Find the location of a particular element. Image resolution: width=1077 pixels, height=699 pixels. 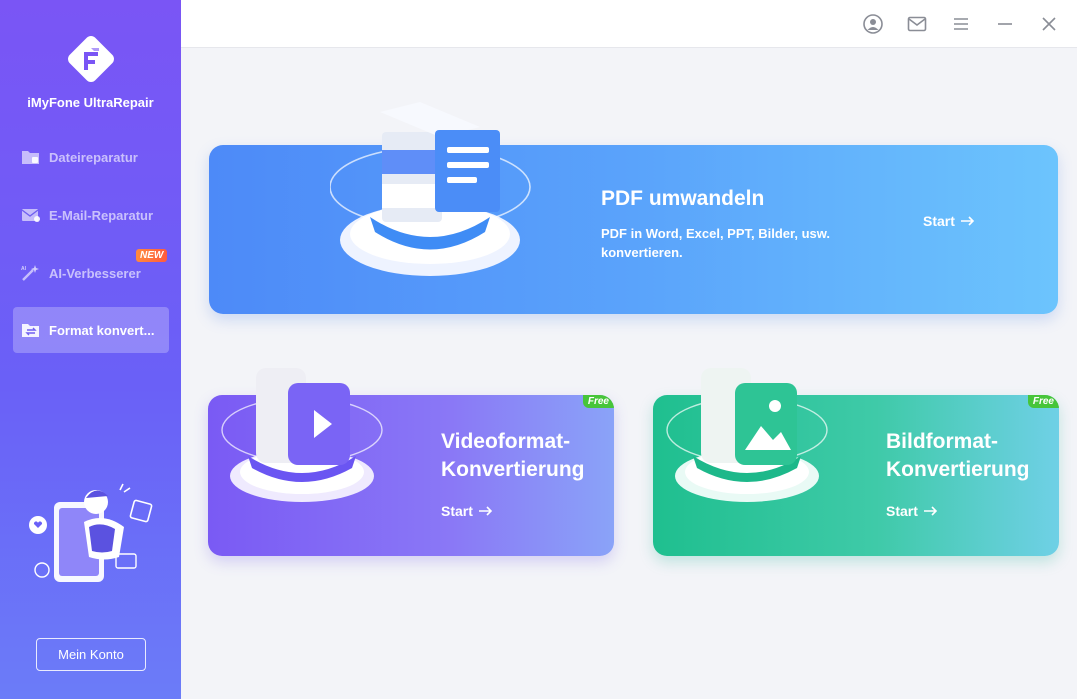

title-bar is located at coordinates (629, 24).